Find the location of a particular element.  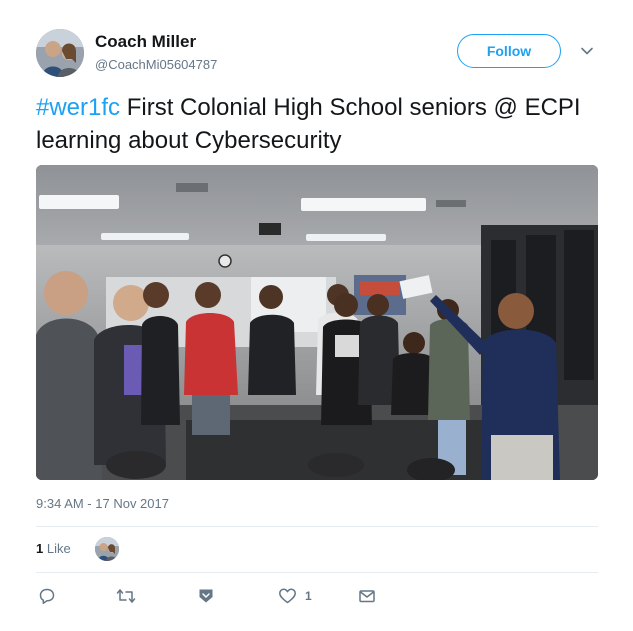

author-name: Coach Miller is located at coordinates (145, 42).